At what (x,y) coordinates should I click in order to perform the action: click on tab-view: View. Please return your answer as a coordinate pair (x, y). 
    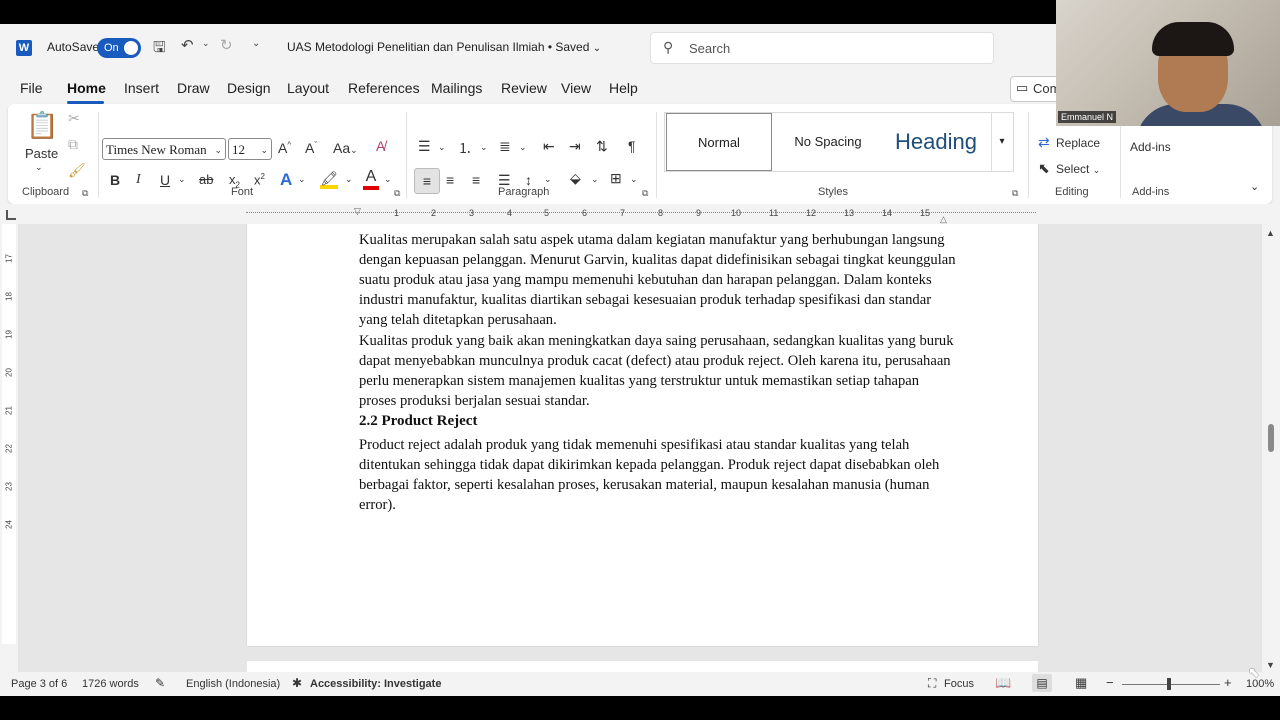
    Looking at the image, I should click on (576, 88).